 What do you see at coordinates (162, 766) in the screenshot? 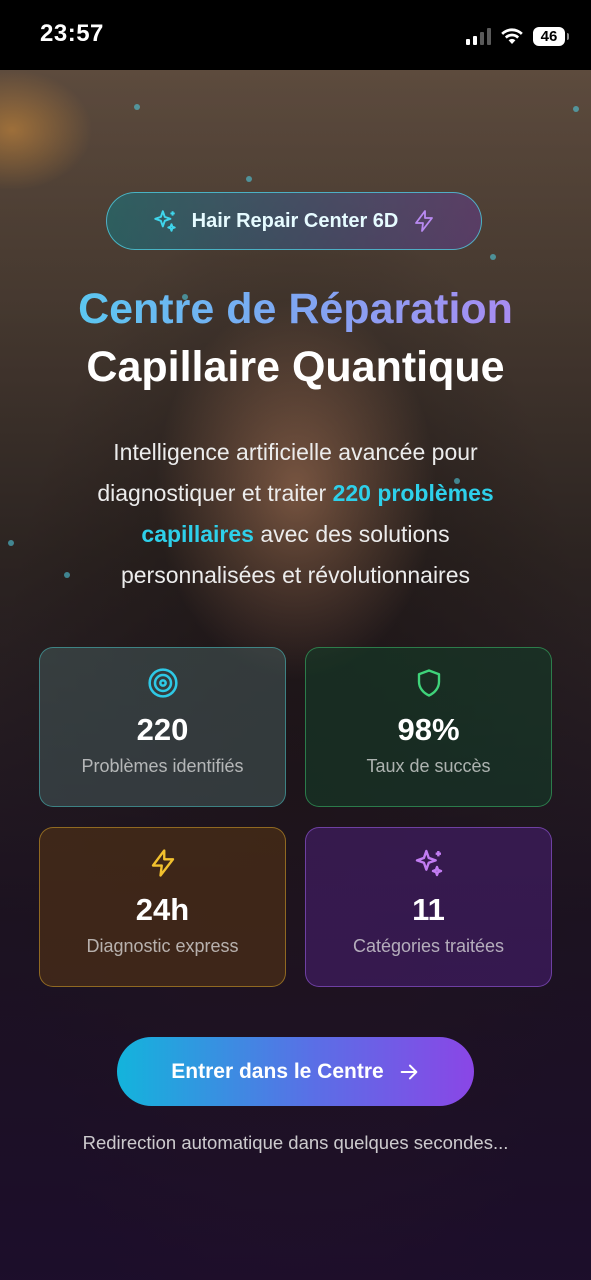
I see `stat-label: Problèmes identifiés` at bounding box center [162, 766].